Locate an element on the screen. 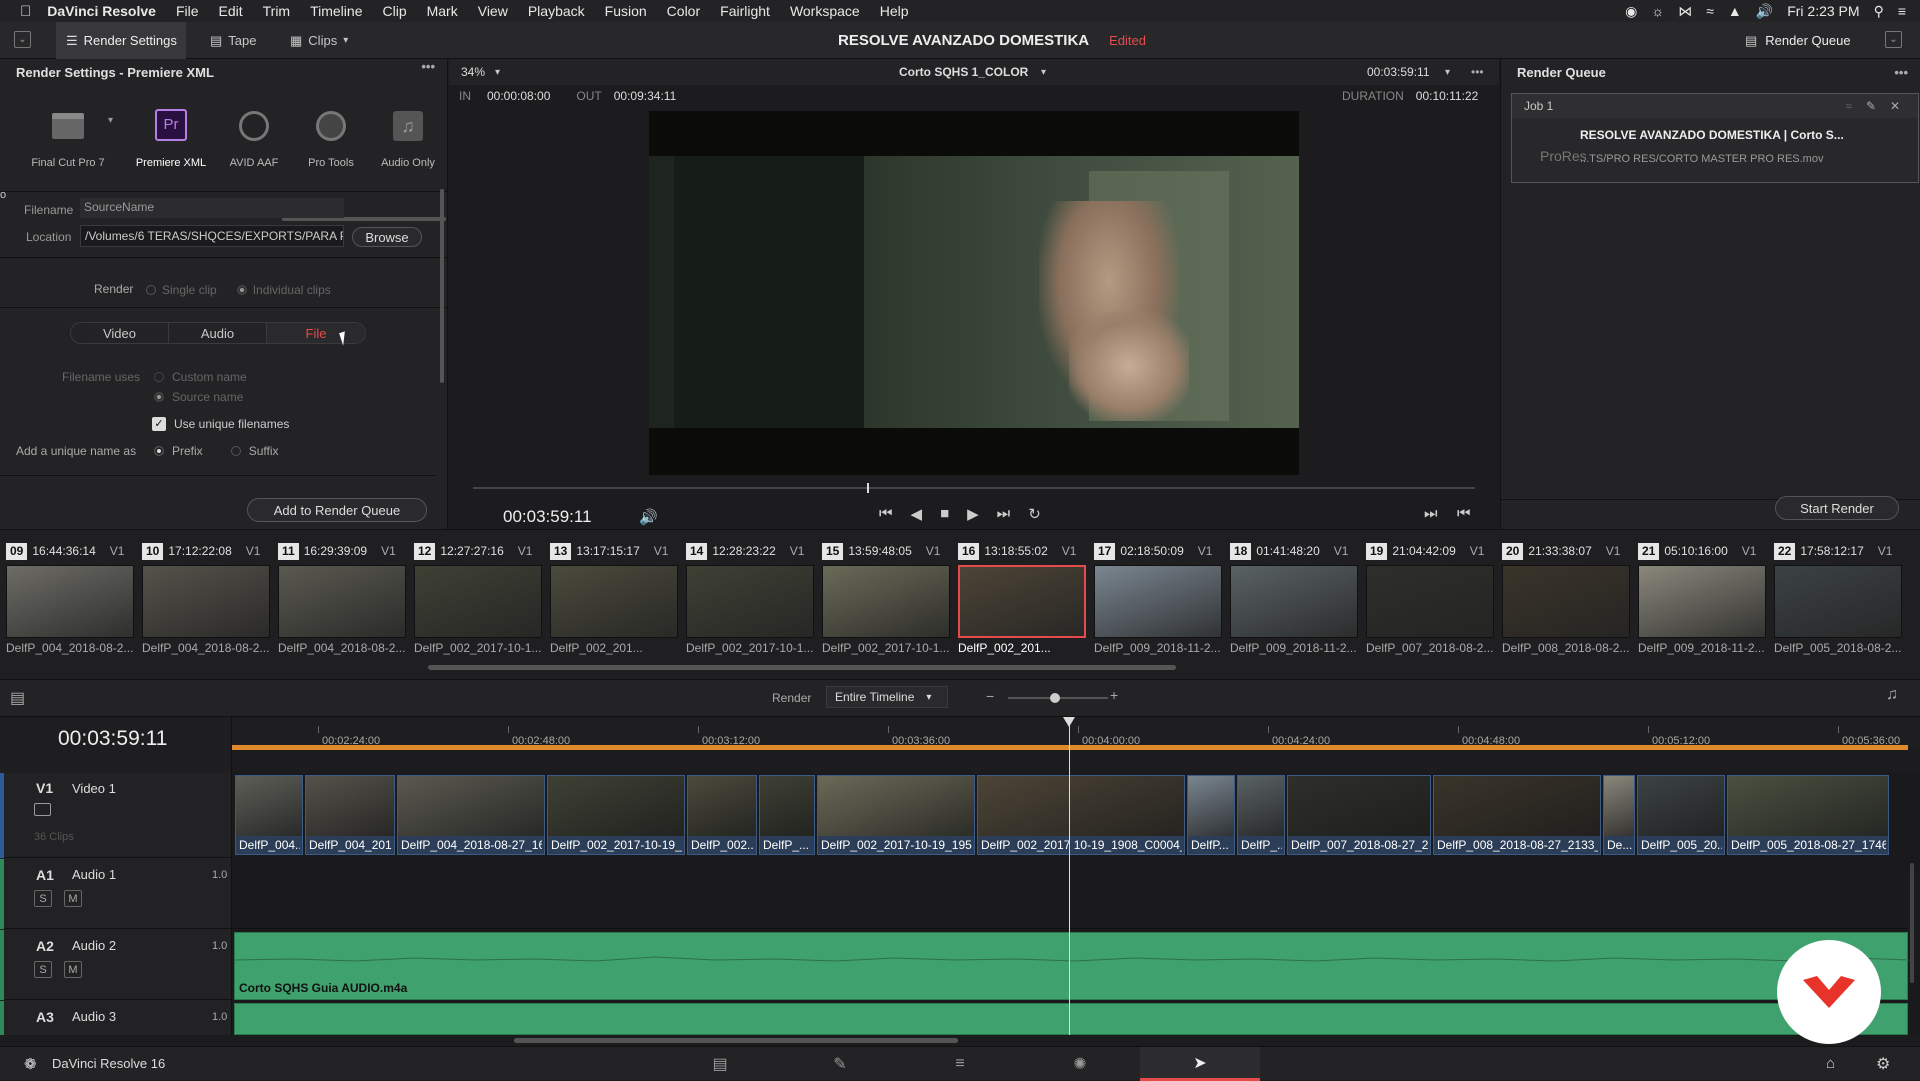 This screenshot has width=1920, height=1081. add-to-render-queue-button: Add to Render Queue is located at coordinates (337, 510).